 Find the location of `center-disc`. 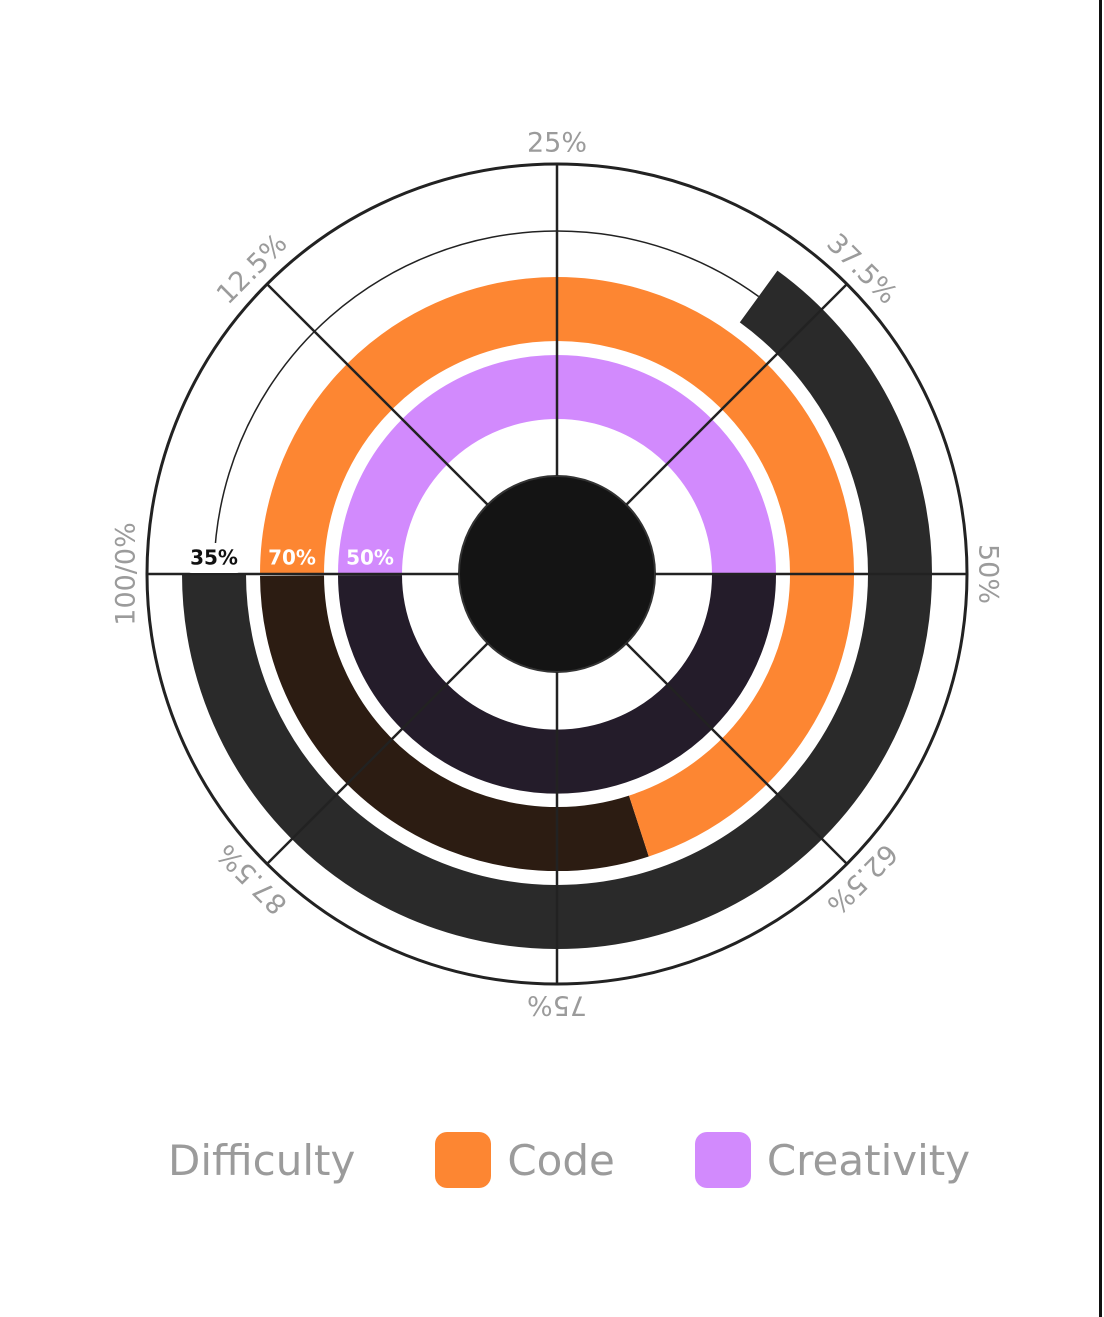

center-disc is located at coordinates (557, 574).